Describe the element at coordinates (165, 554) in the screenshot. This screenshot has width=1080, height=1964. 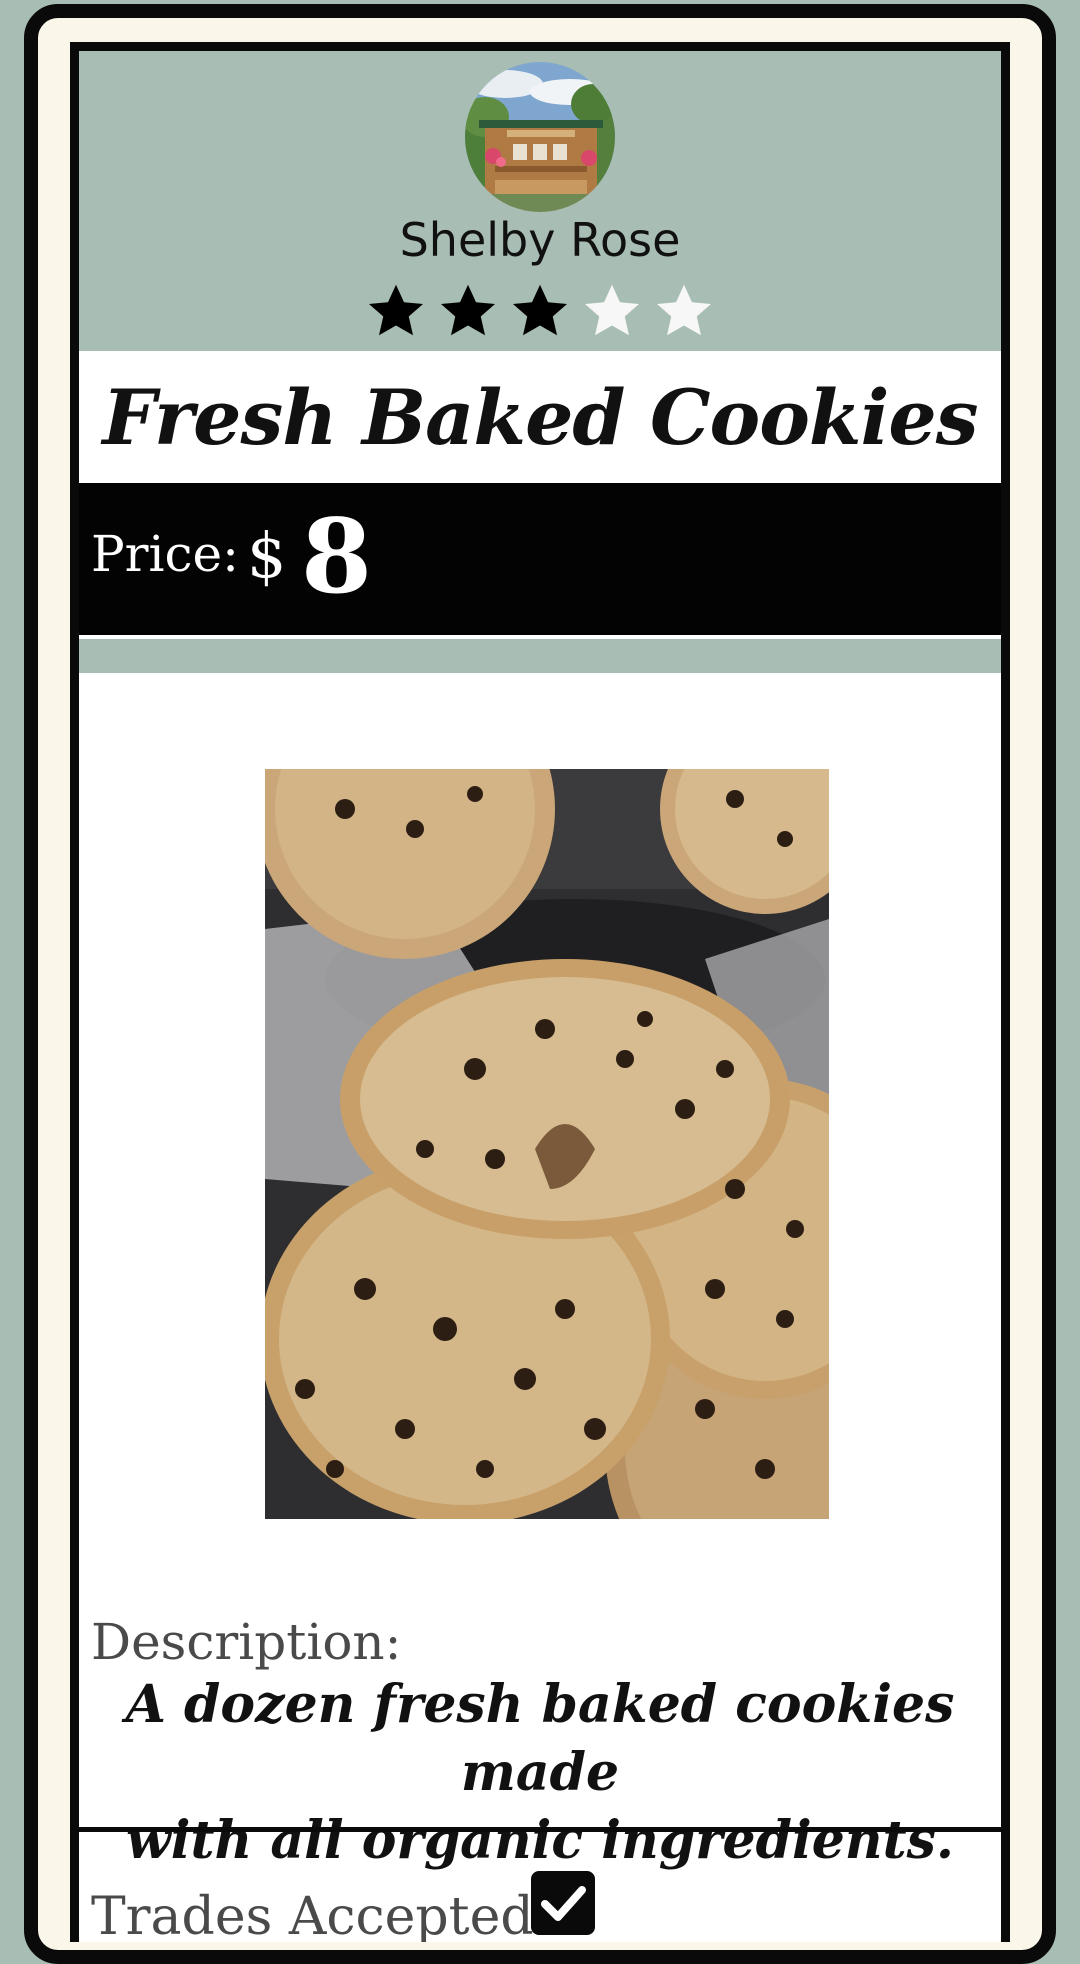
I see `price-label: Price:` at that location.